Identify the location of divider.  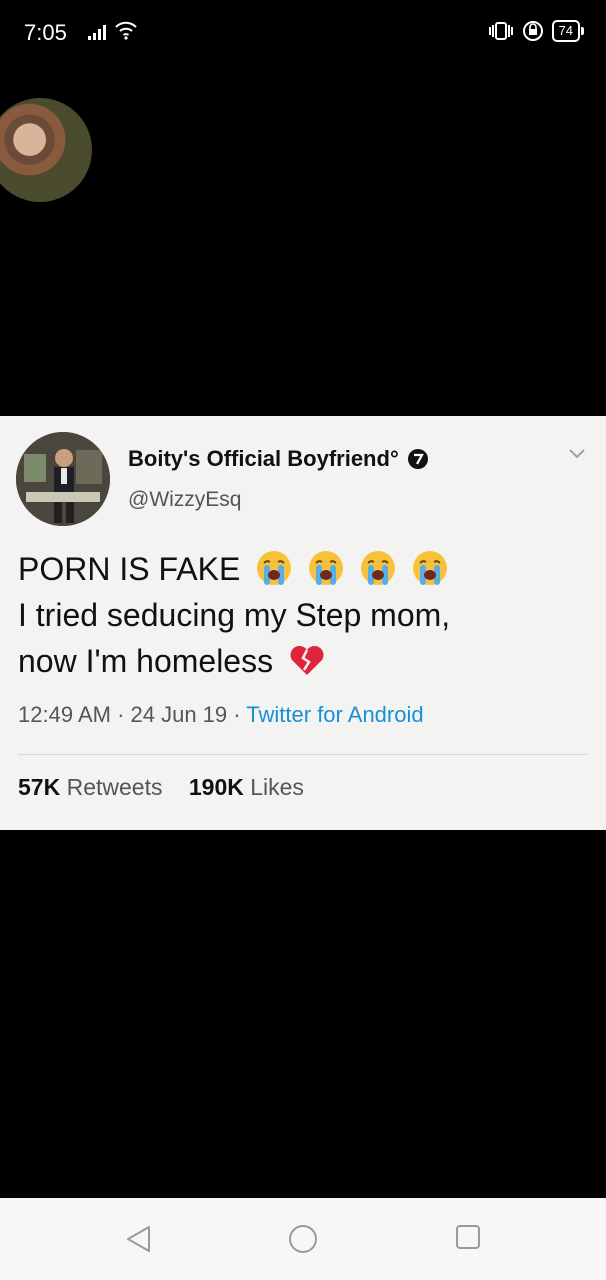
(303, 754).